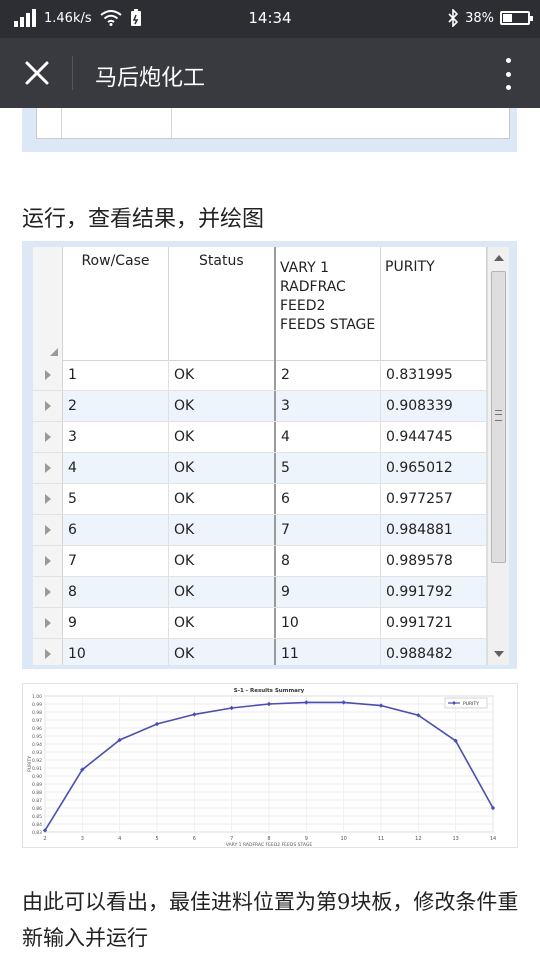 The width and height of the screenshot is (540, 960). I want to click on y-tick-label: 0.92, so click(37, 761).